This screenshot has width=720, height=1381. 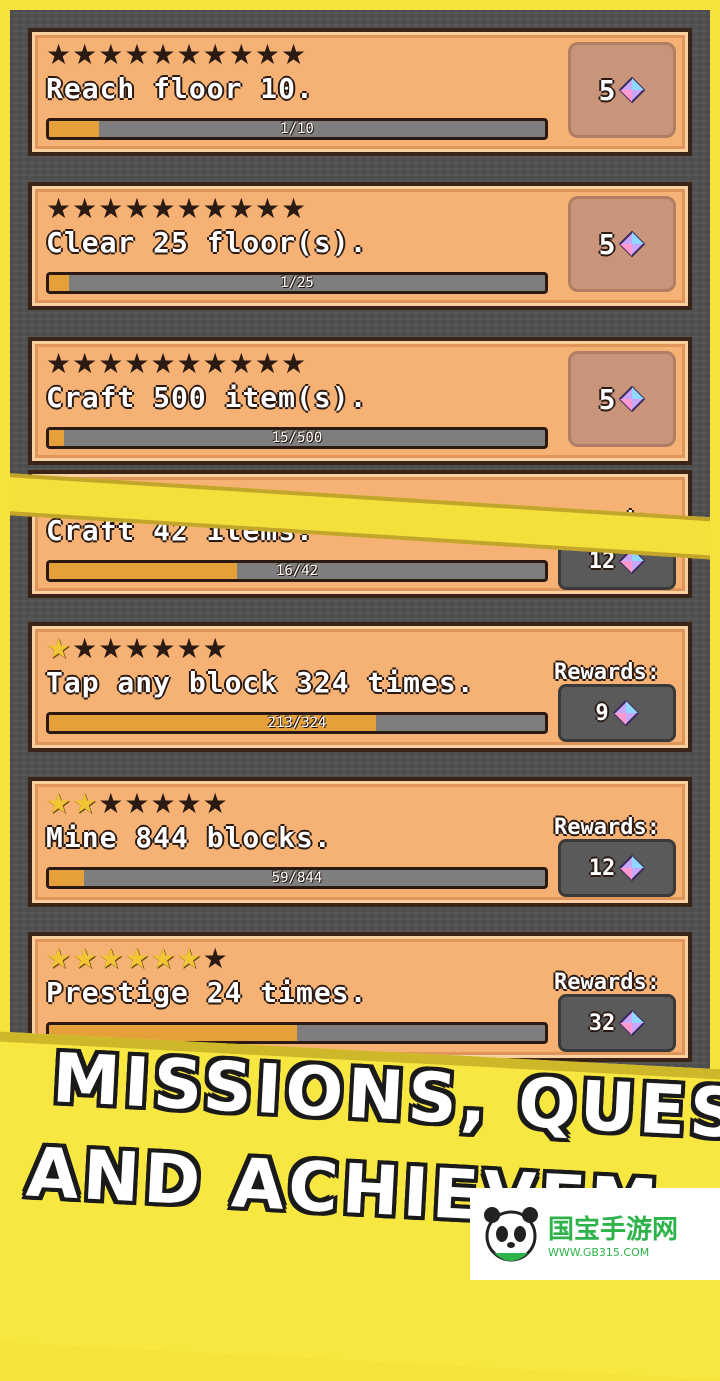 I want to click on progress-text: 15/500, so click(x=297, y=438).